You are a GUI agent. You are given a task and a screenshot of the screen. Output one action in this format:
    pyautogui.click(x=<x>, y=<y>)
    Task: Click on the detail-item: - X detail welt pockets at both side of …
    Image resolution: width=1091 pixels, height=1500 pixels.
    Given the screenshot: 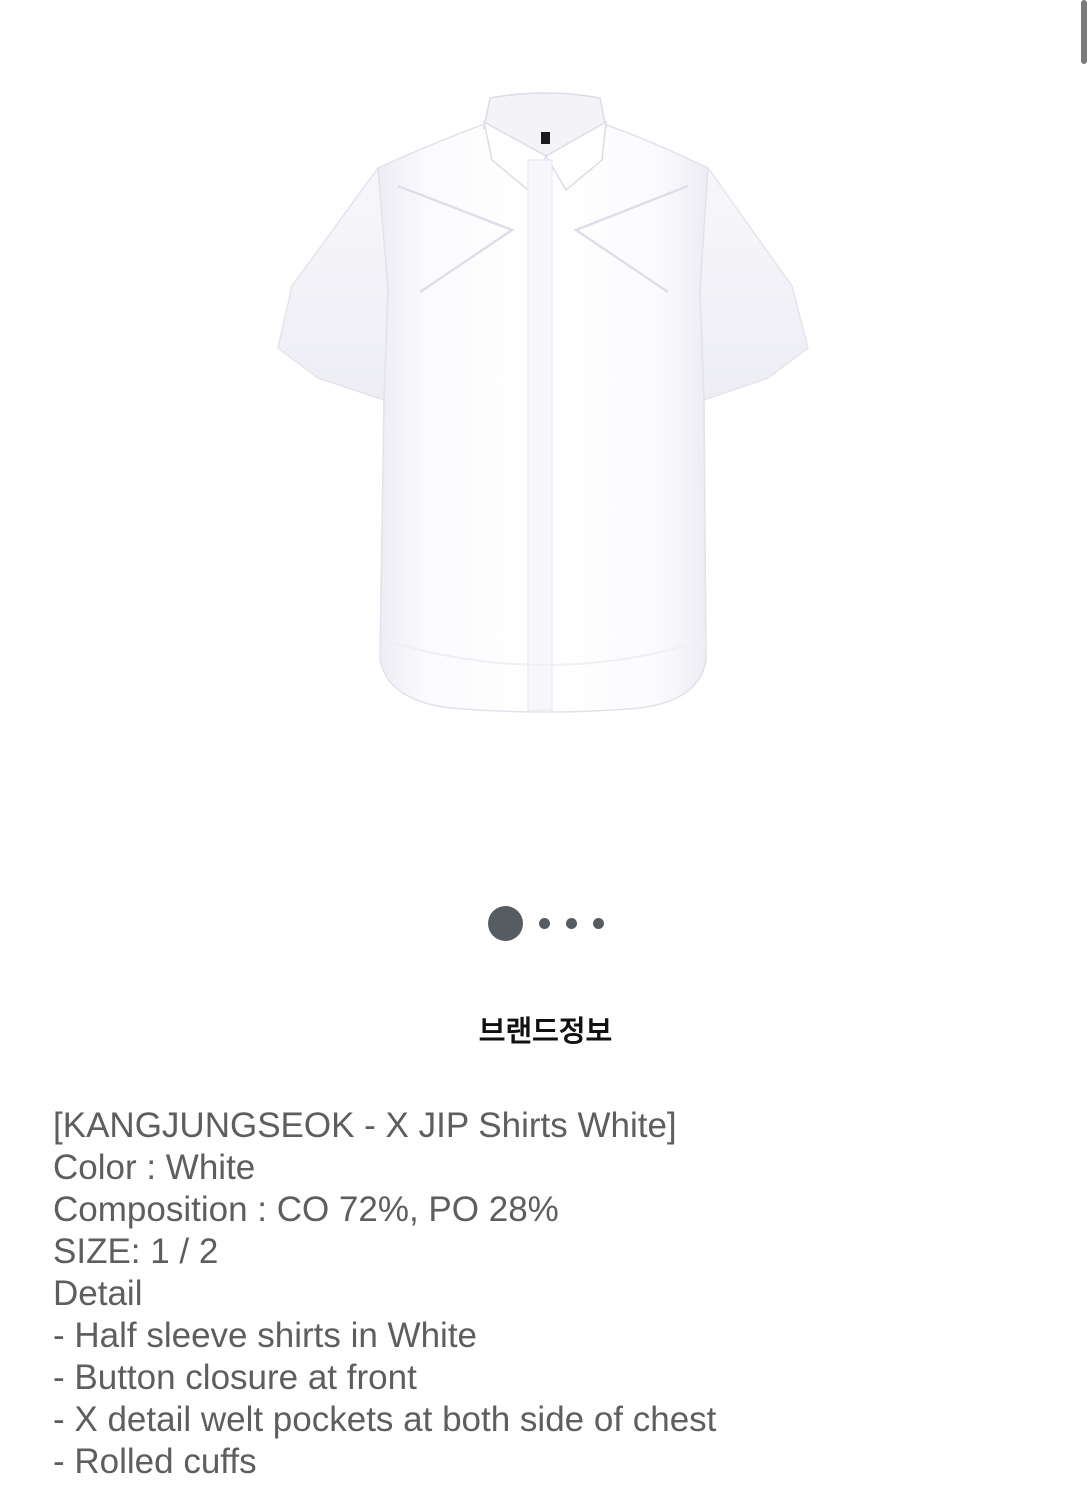 What is the action you would take?
    pyautogui.click(x=385, y=1419)
    